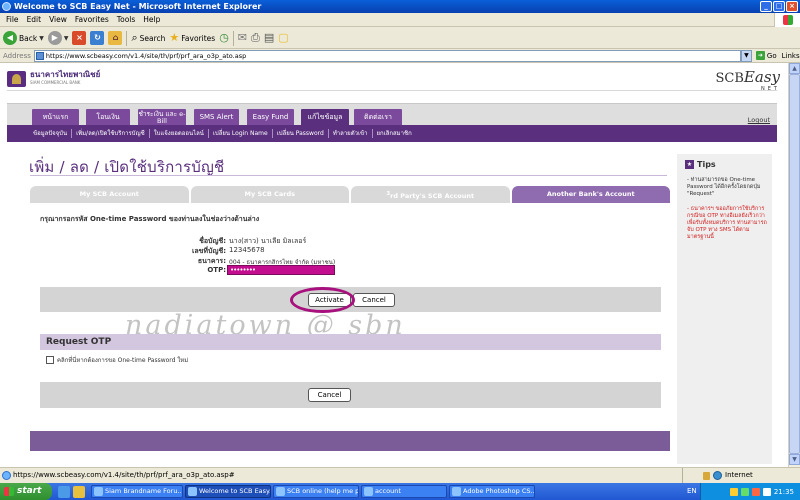 Image resolution: width=800 pixels, height=500 pixels. Describe the element at coordinates (794, 459) in the screenshot. I see `scroll-down-icon: ▼` at that location.